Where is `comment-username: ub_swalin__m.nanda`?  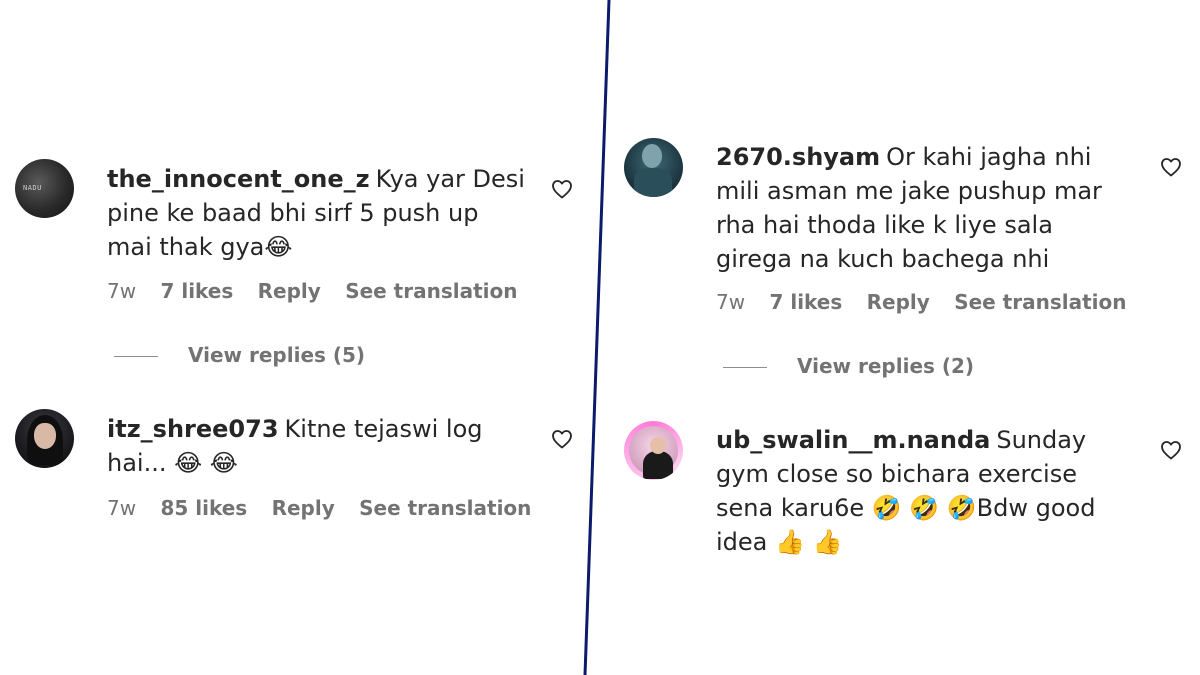
comment-username: ub_swalin__m.nanda is located at coordinates (853, 440).